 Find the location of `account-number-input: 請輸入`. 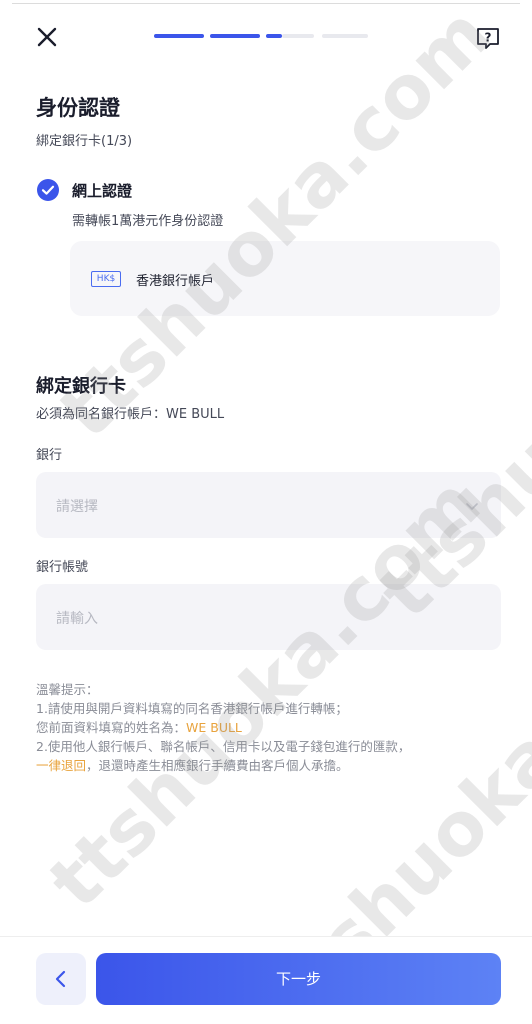

account-number-input: 請輸入 is located at coordinates (268, 617).